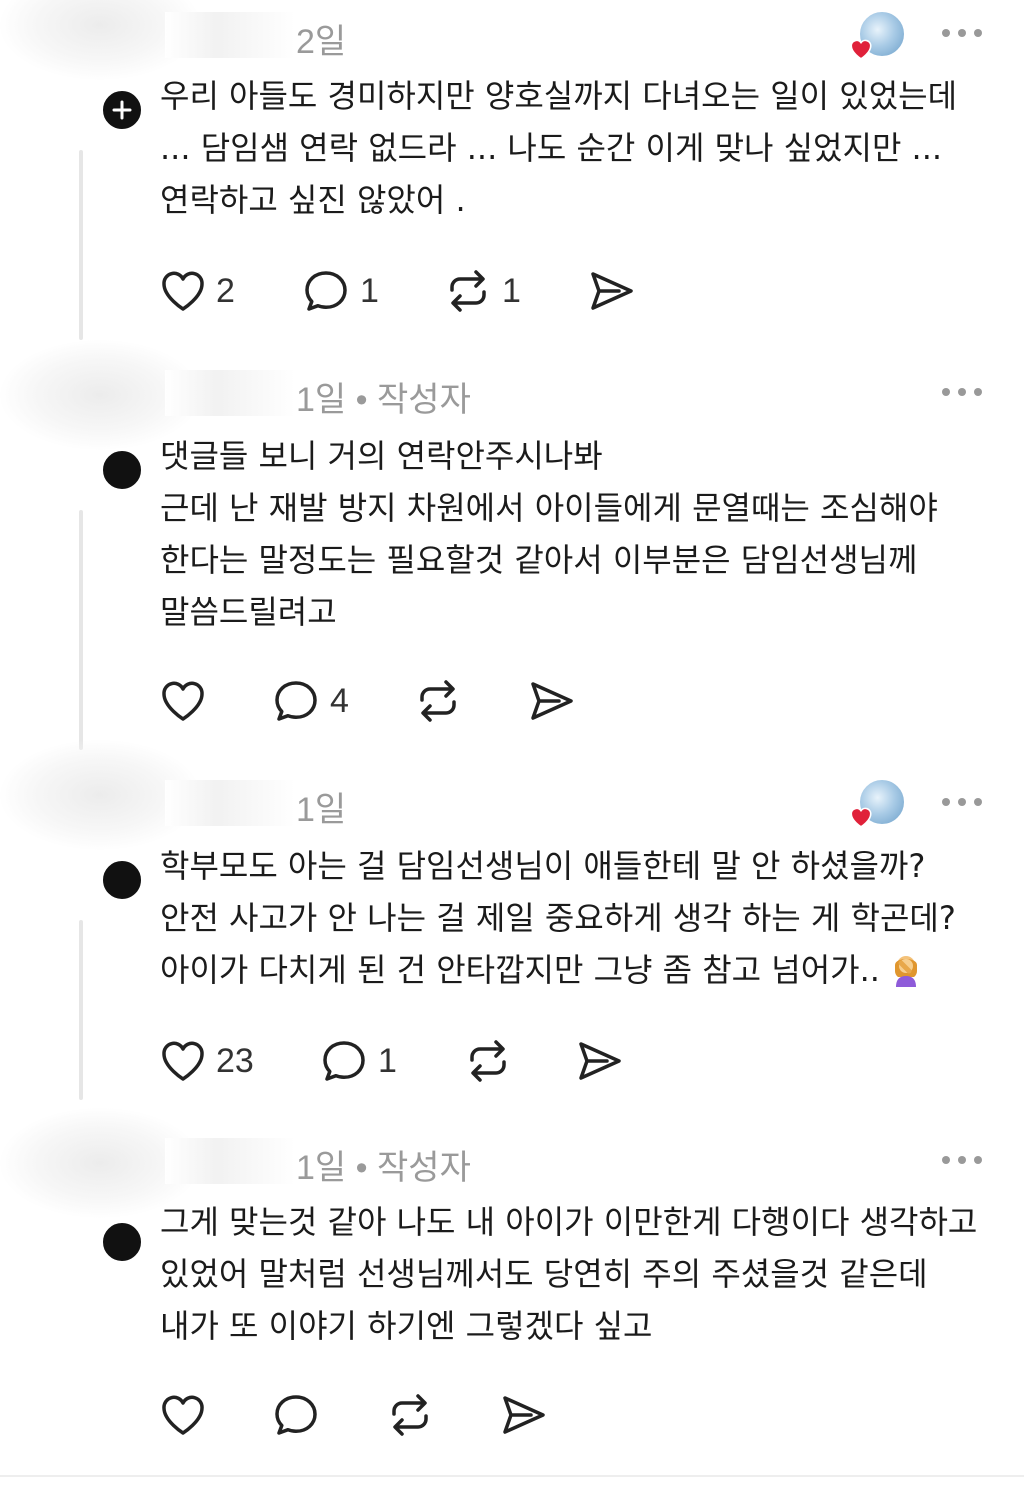 The width and height of the screenshot is (1024, 1490). I want to click on like-button: 2, so click(197, 291).